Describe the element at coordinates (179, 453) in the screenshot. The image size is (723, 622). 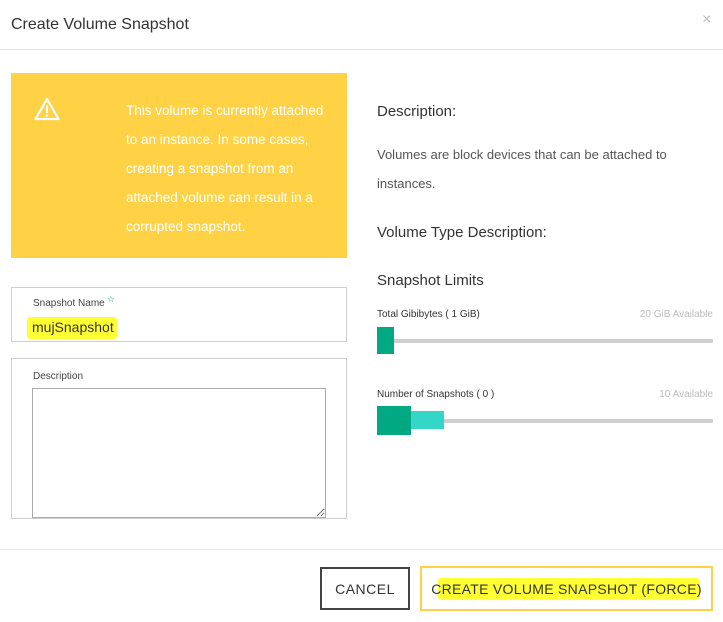
I see `description-textarea` at that location.